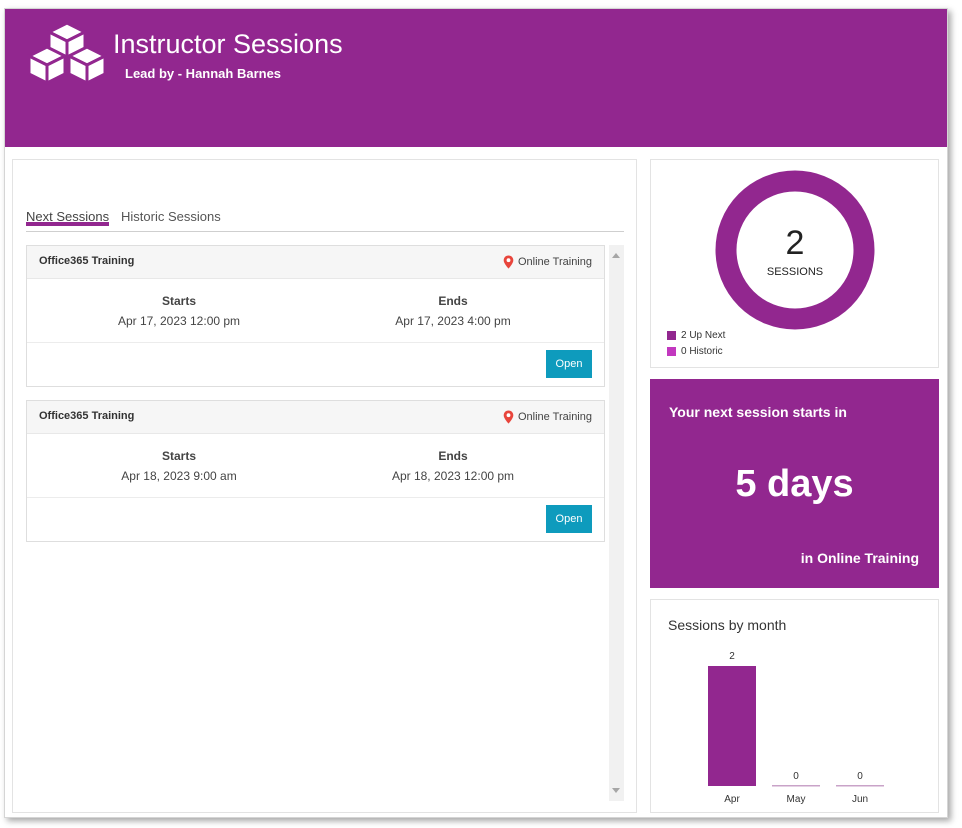  I want to click on sessions-by-month-panel: Sessions by month 2 Apr 0 May 0 Jun, so click(794, 706).